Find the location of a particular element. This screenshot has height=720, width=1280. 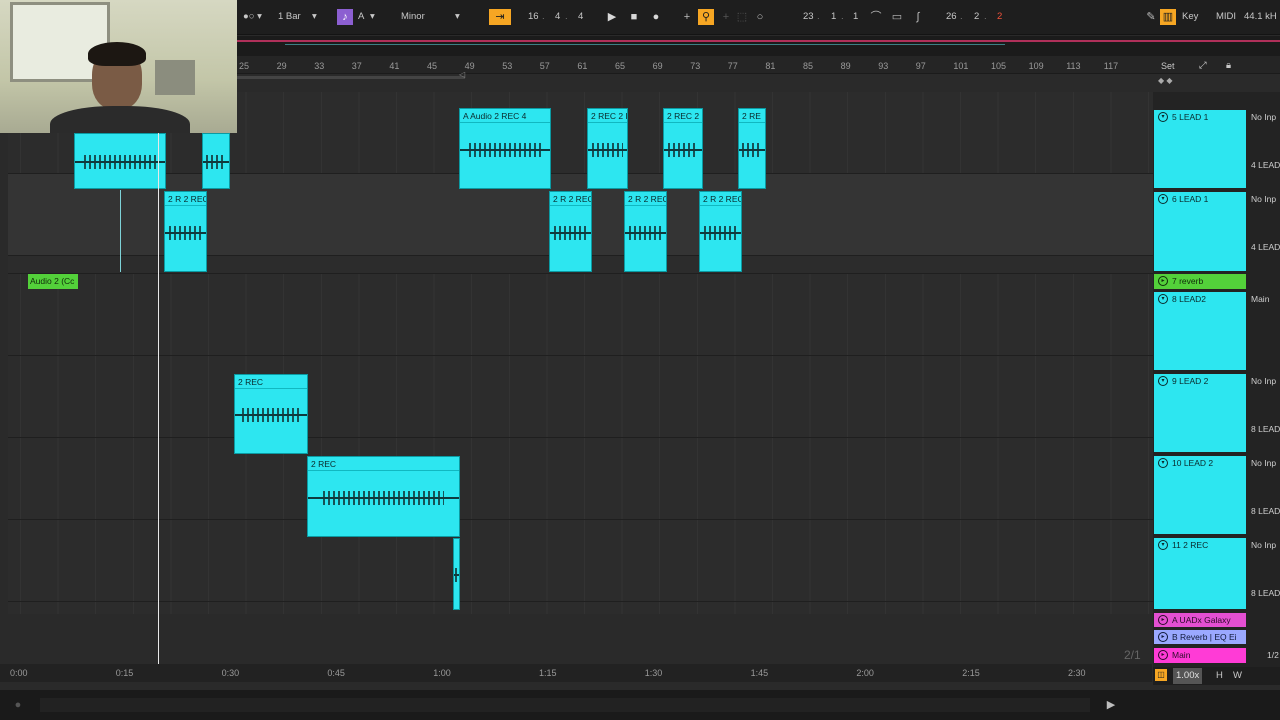

ruler-tick: 57 is located at coordinates (544, 66).